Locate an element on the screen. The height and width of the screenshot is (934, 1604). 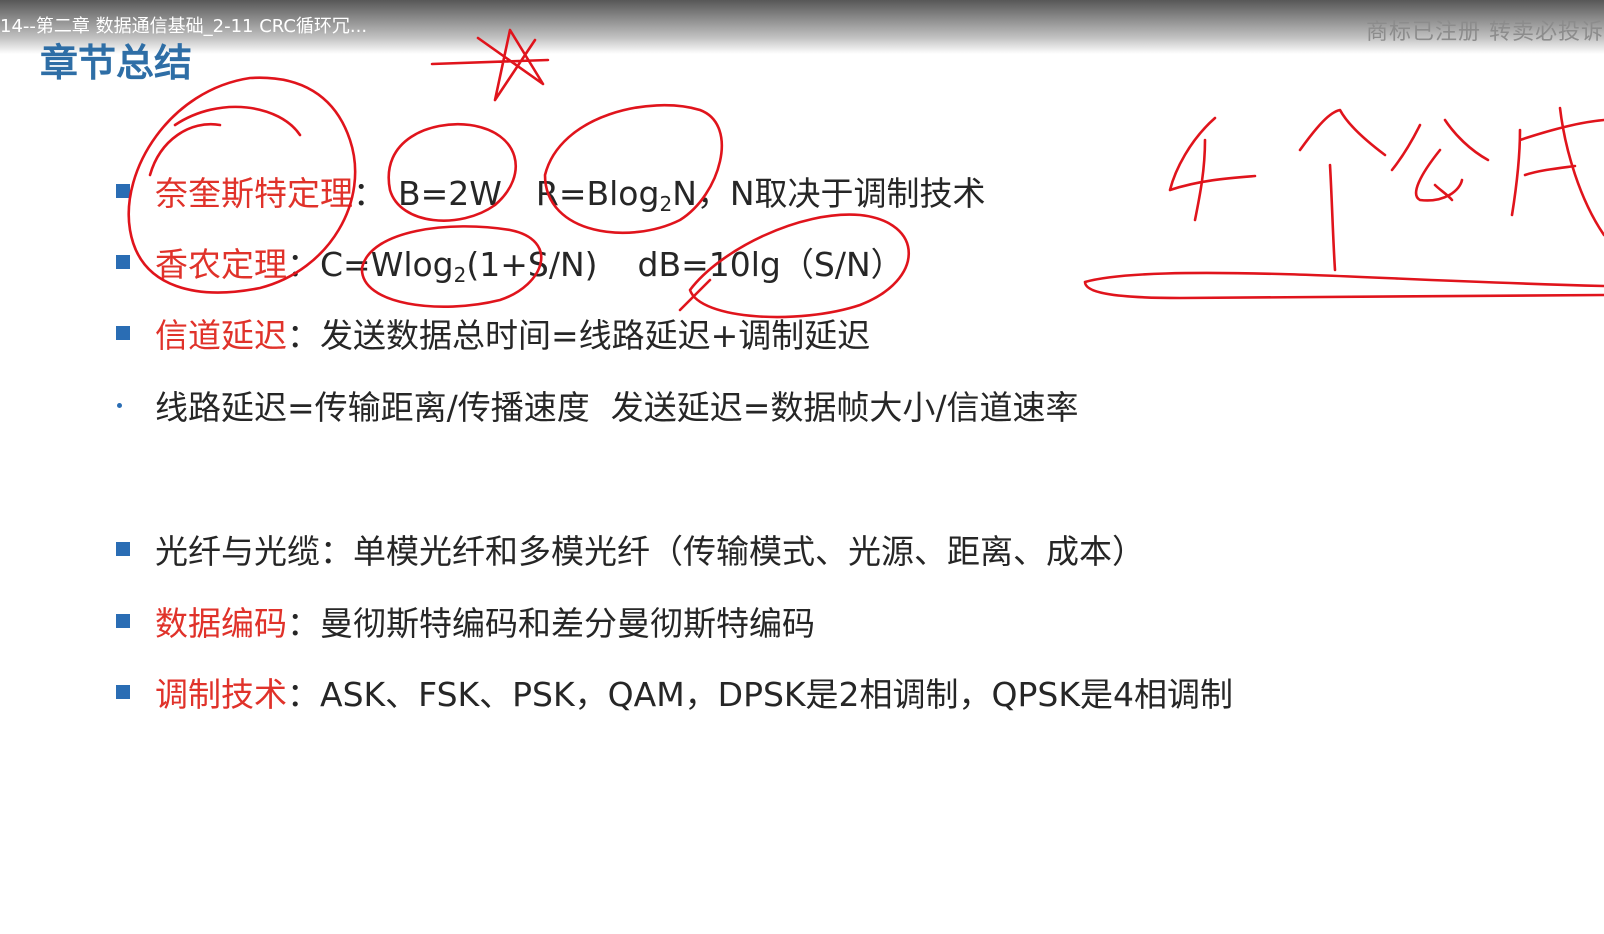
item-text: 发送数据总时间=线路延迟+调制延迟 is located at coordinates (595, 335).